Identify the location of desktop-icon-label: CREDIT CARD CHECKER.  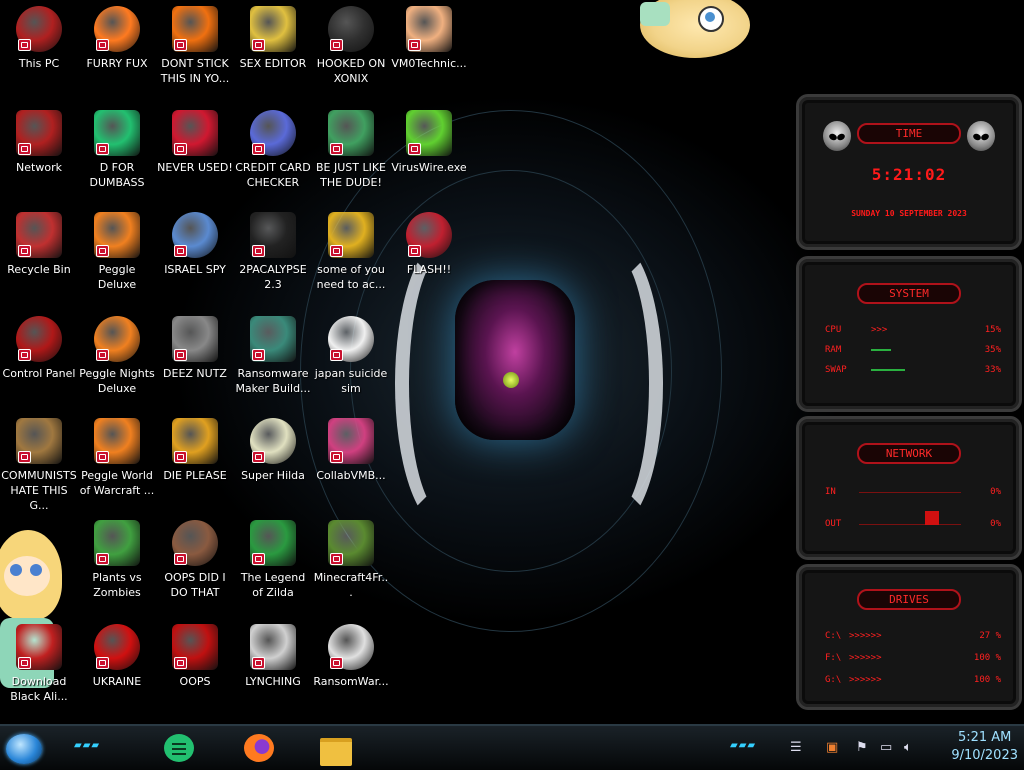
(273, 175).